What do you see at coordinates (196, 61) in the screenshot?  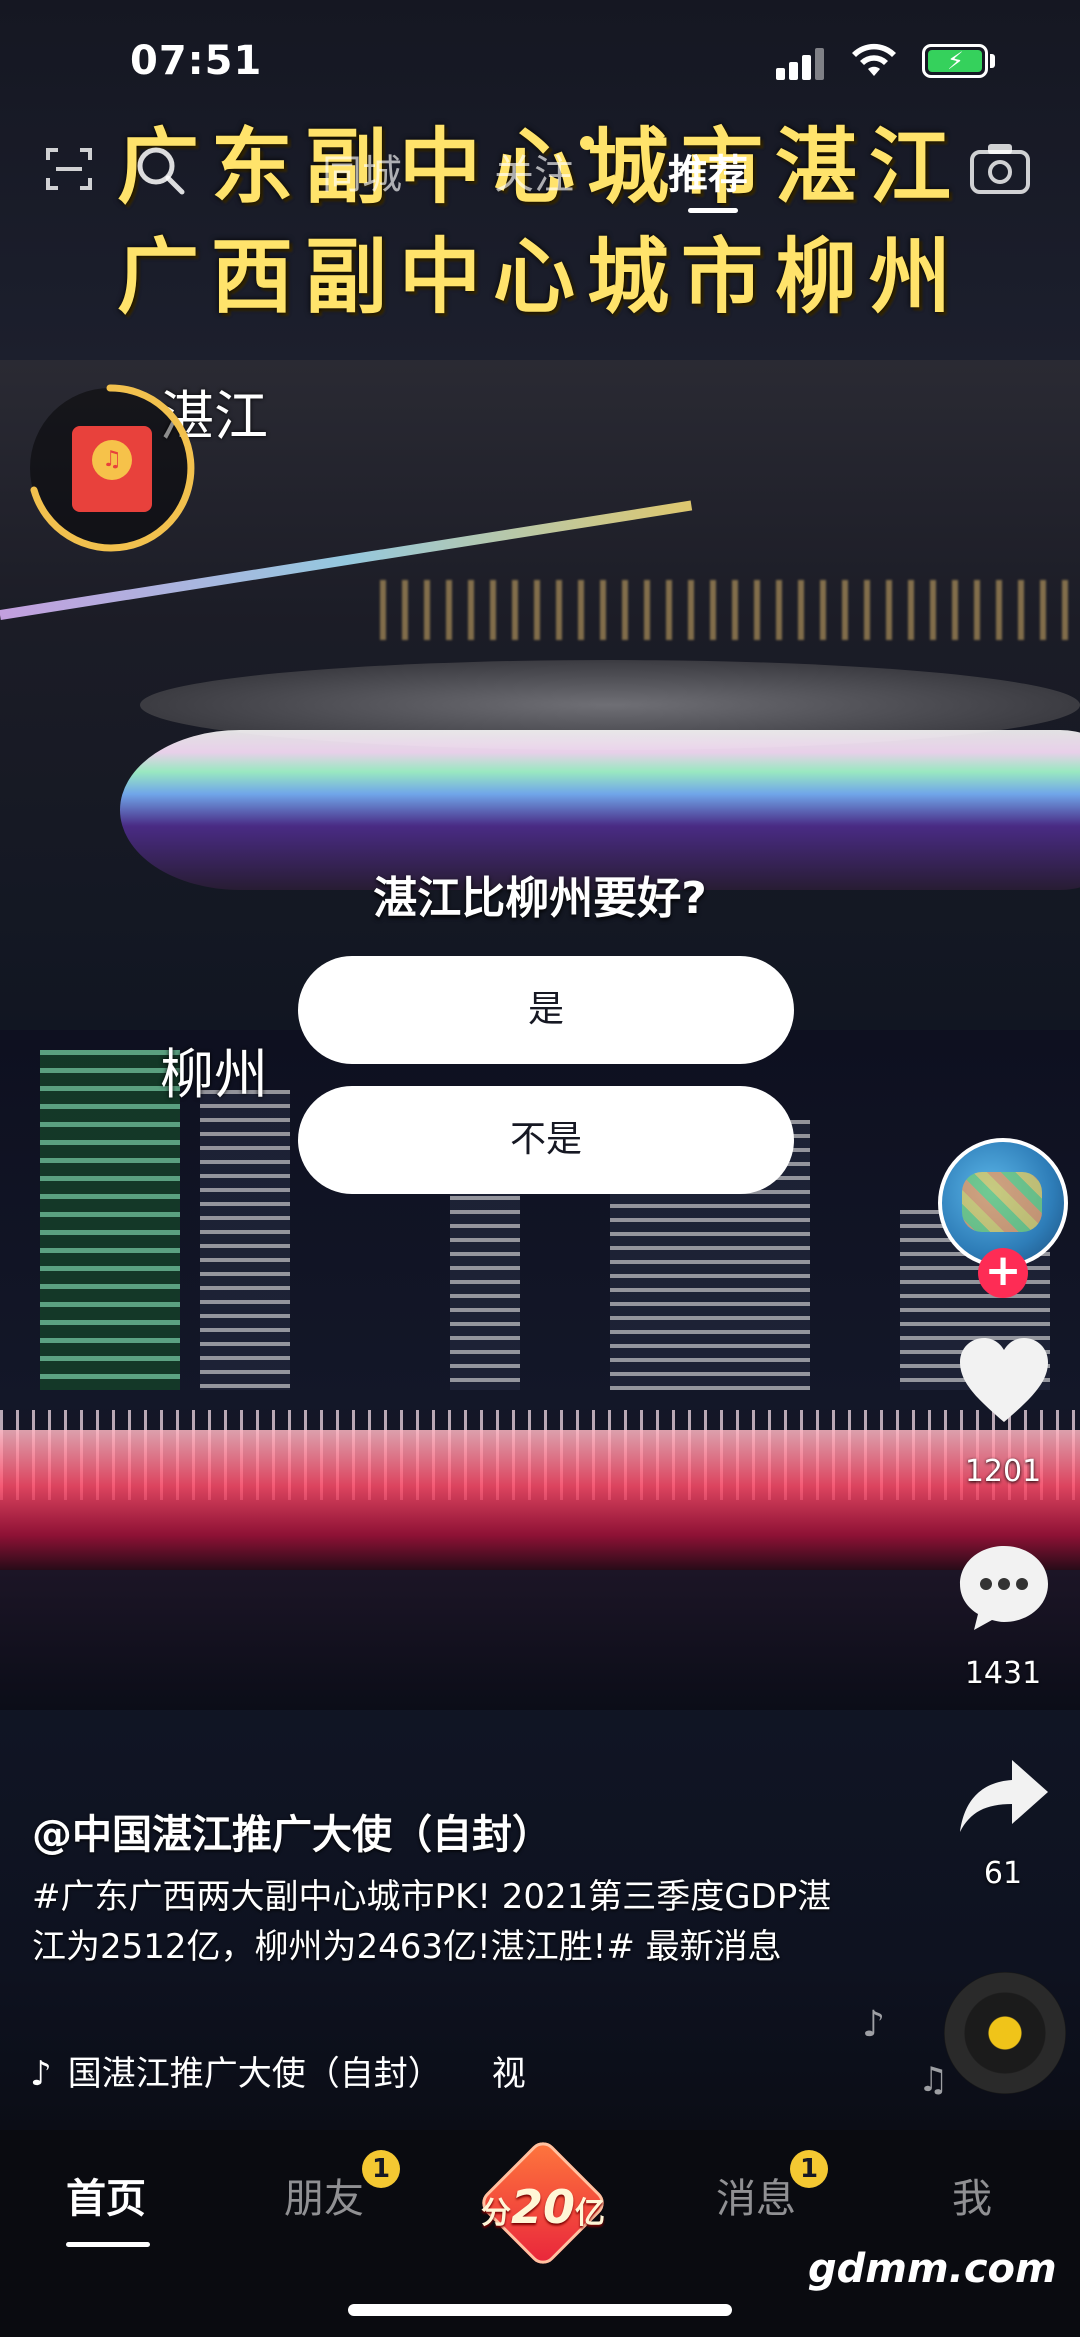 I see `status-time: 07:51` at bounding box center [196, 61].